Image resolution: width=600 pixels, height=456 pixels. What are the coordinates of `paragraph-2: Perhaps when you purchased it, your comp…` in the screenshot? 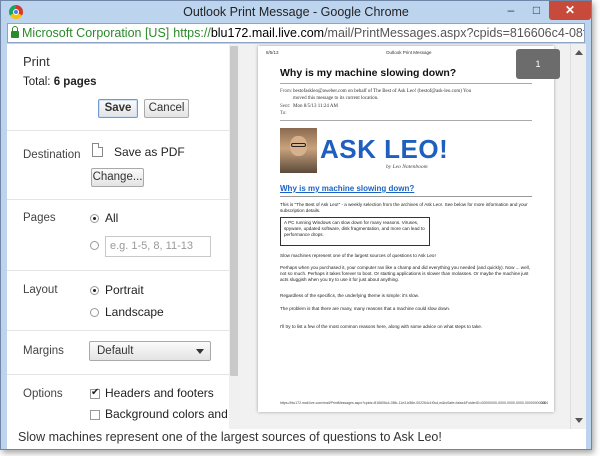 It's located at (405, 273).